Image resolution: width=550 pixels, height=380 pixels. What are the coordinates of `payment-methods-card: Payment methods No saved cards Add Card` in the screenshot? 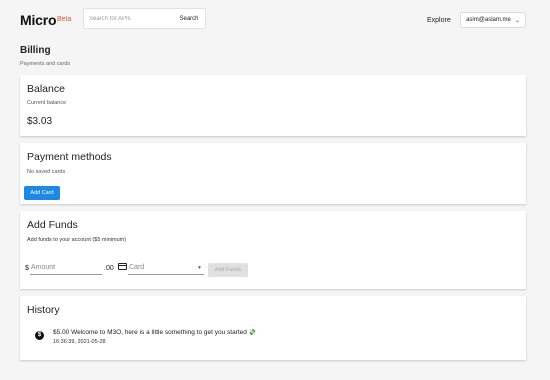 It's located at (273, 173).